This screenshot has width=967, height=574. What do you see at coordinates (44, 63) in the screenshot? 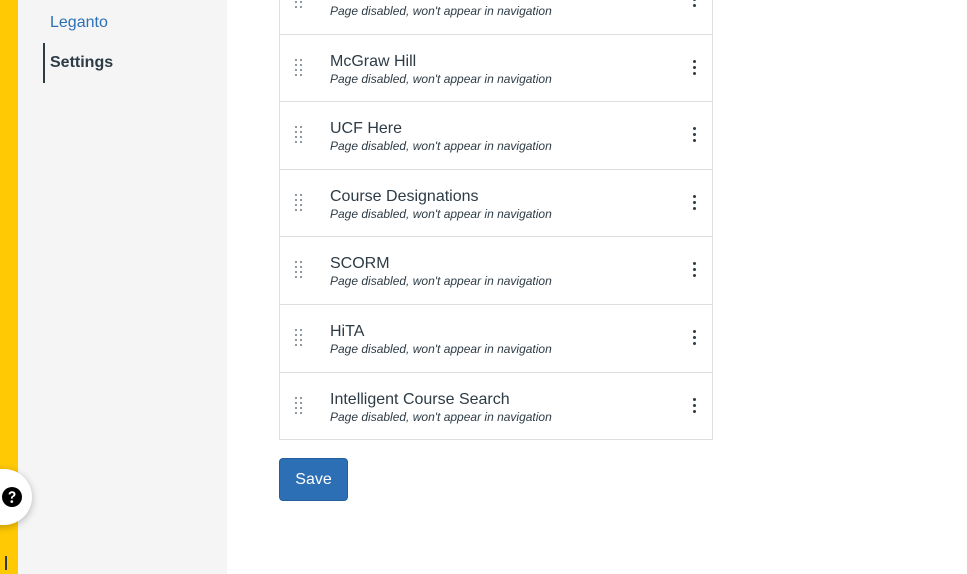
I see `active-indicator` at bounding box center [44, 63].